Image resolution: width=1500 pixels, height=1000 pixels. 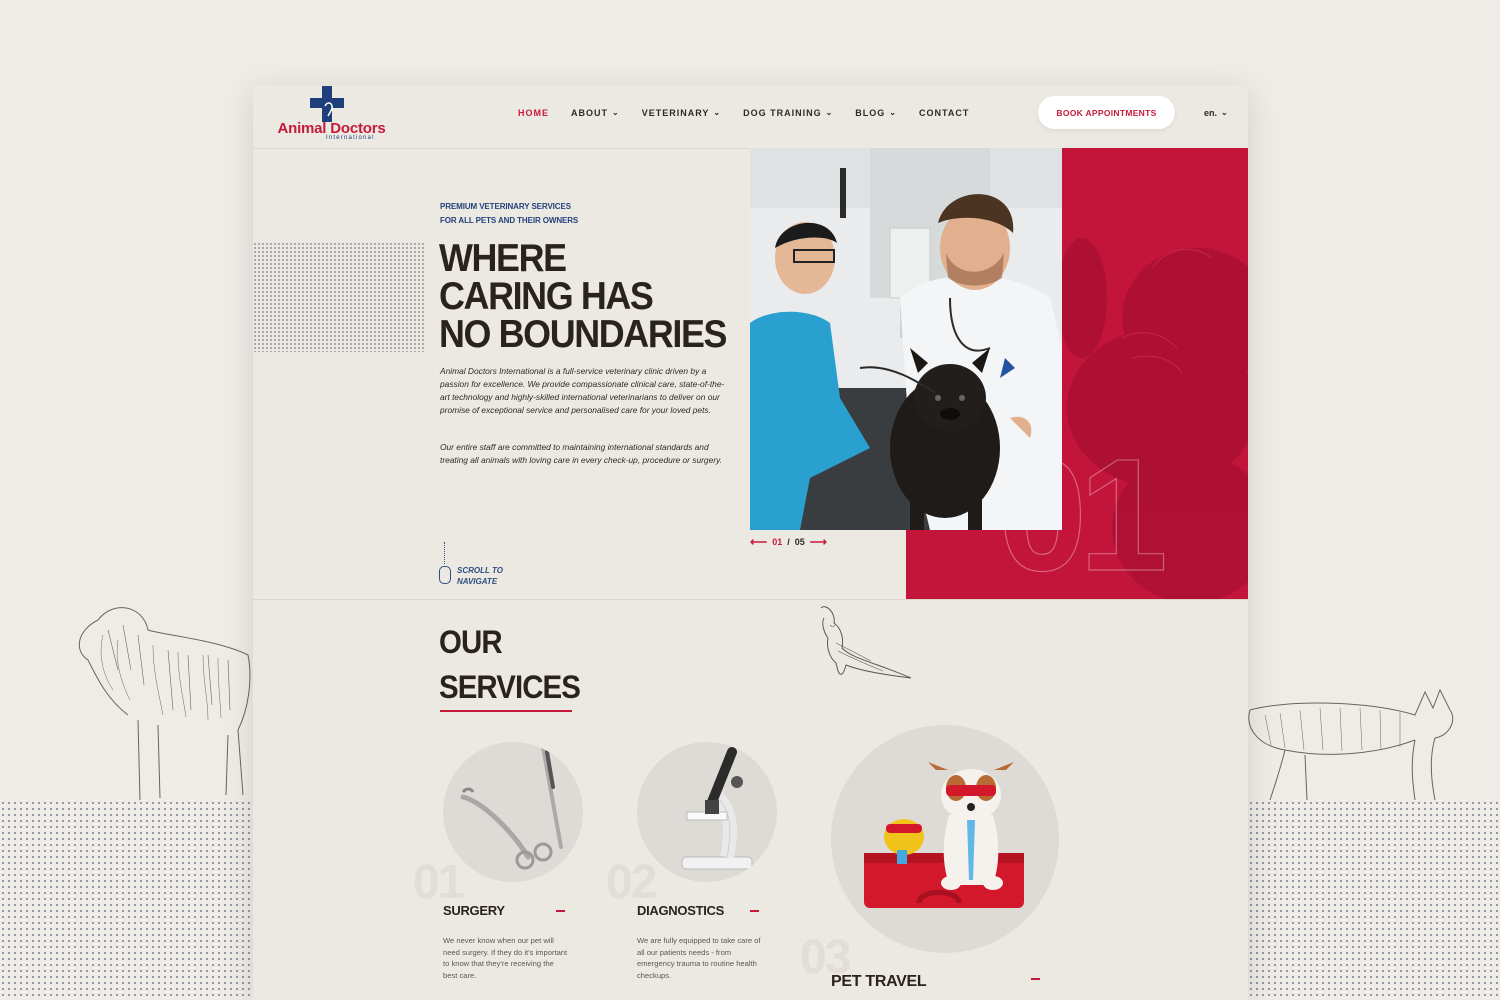 I want to click on hero-headline-line: WHERE, so click(x=503, y=258).